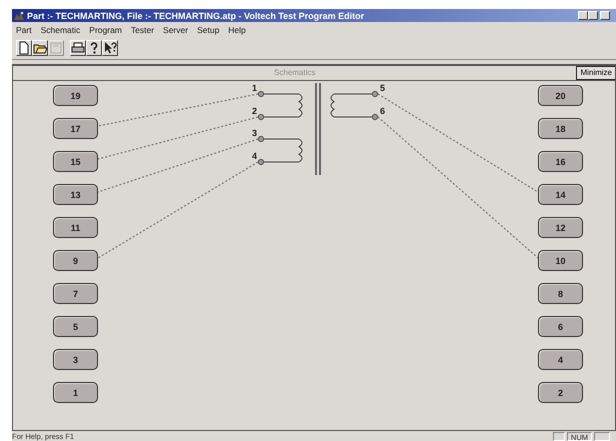 The image size is (616, 441). Describe the element at coordinates (255, 88) in the screenshot. I see `terminal-label: 1` at that location.